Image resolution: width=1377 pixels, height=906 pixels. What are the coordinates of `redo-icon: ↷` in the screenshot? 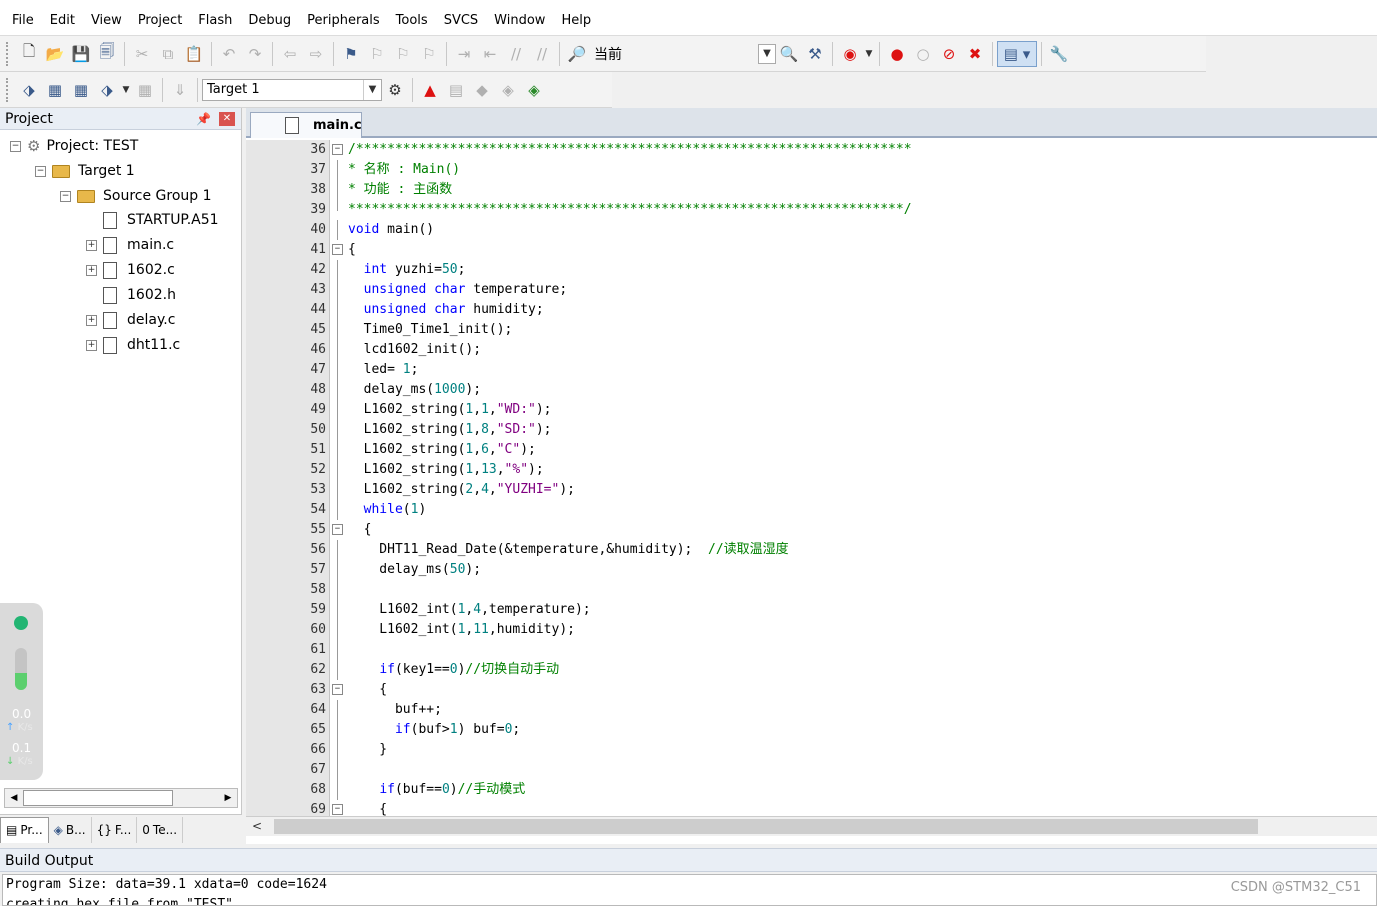 It's located at (255, 54).